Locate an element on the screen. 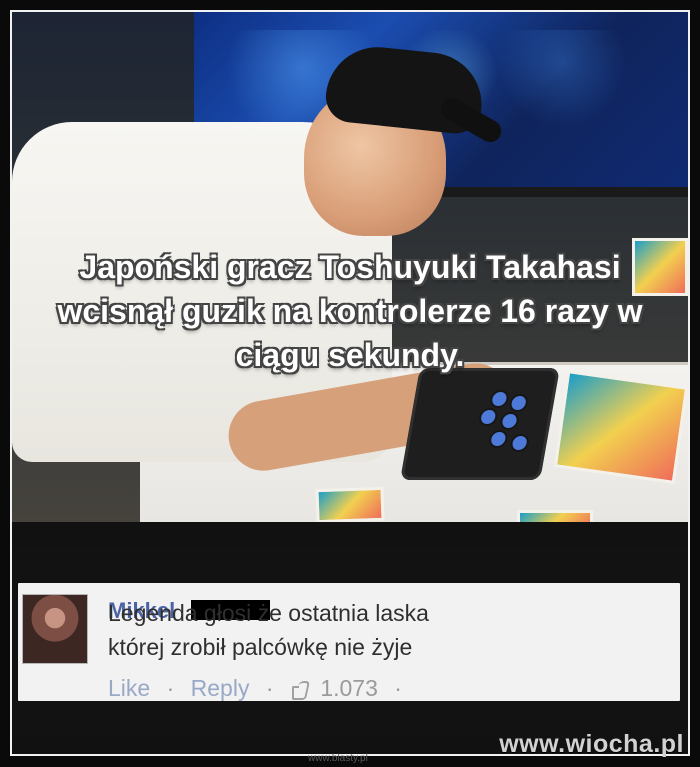 Image resolution: width=700 pixels, height=767 pixels. like-link: Like is located at coordinates (129, 688).